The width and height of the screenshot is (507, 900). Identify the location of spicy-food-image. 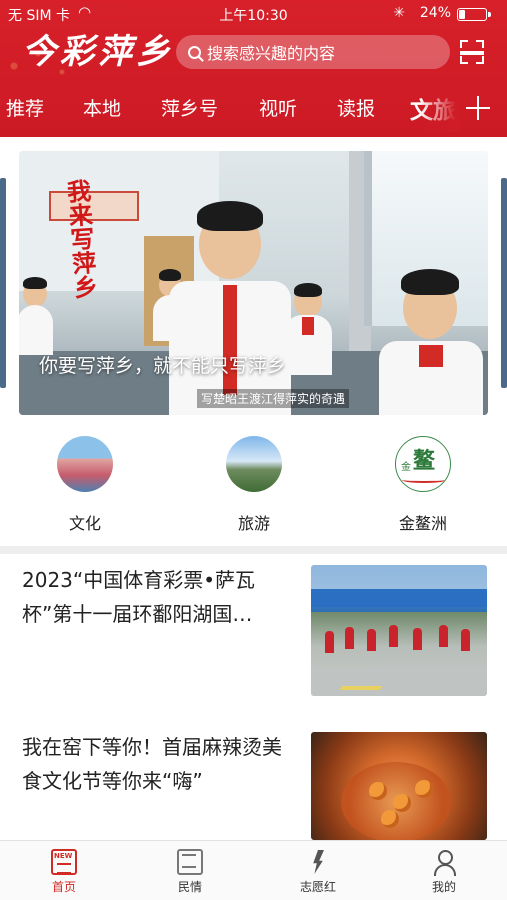
(399, 786).